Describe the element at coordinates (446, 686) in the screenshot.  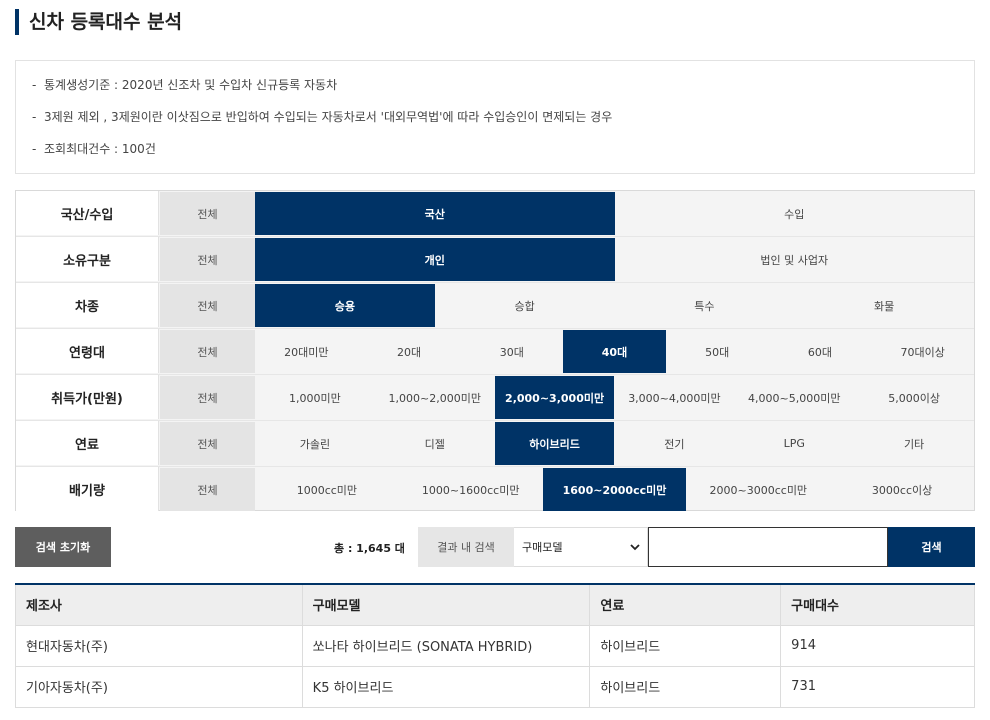
I see `cell-model: K5 하이브리드` at that location.